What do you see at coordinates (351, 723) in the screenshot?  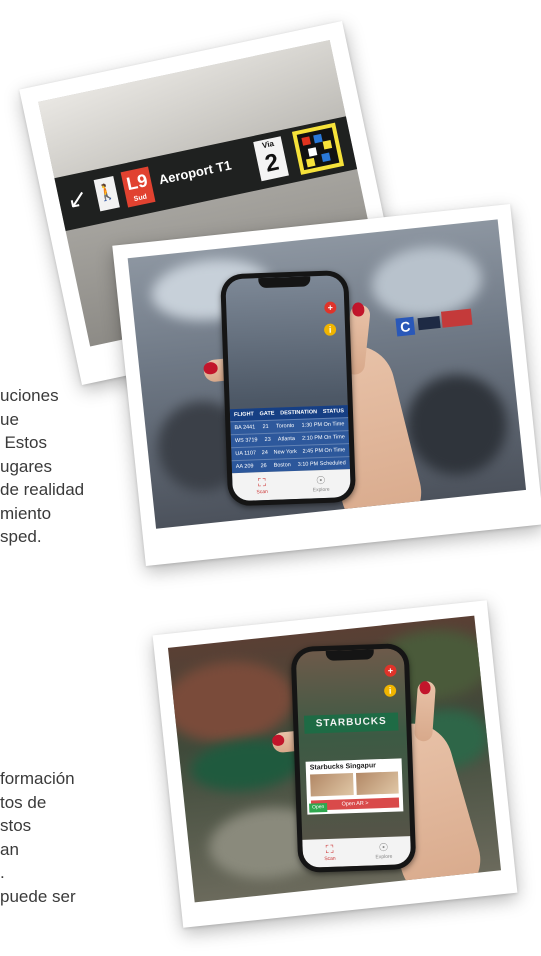 I see `store-sign: STARBUCKS` at bounding box center [351, 723].